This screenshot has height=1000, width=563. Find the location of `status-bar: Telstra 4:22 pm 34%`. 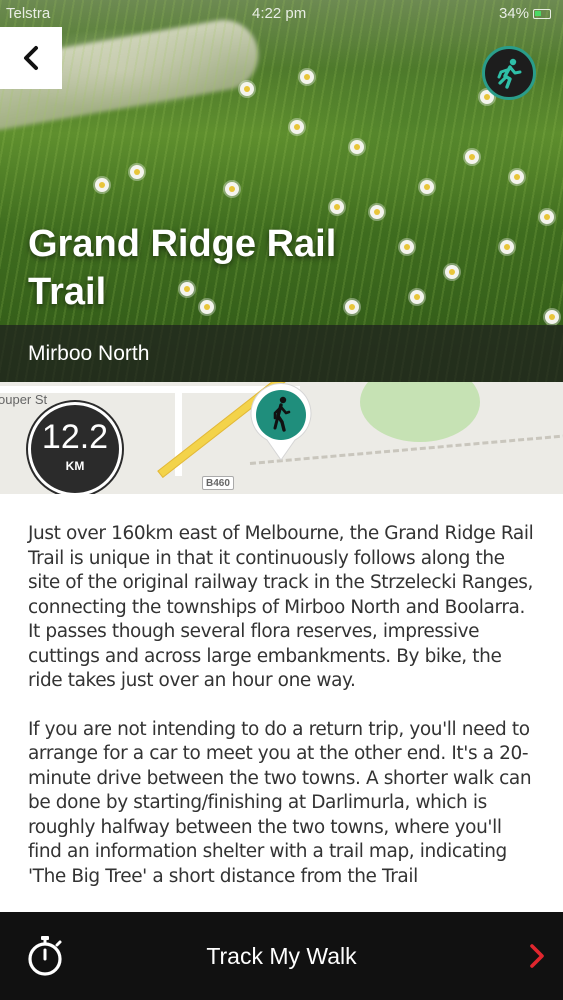

status-bar: Telstra 4:22 pm 34% is located at coordinates (281, 14).